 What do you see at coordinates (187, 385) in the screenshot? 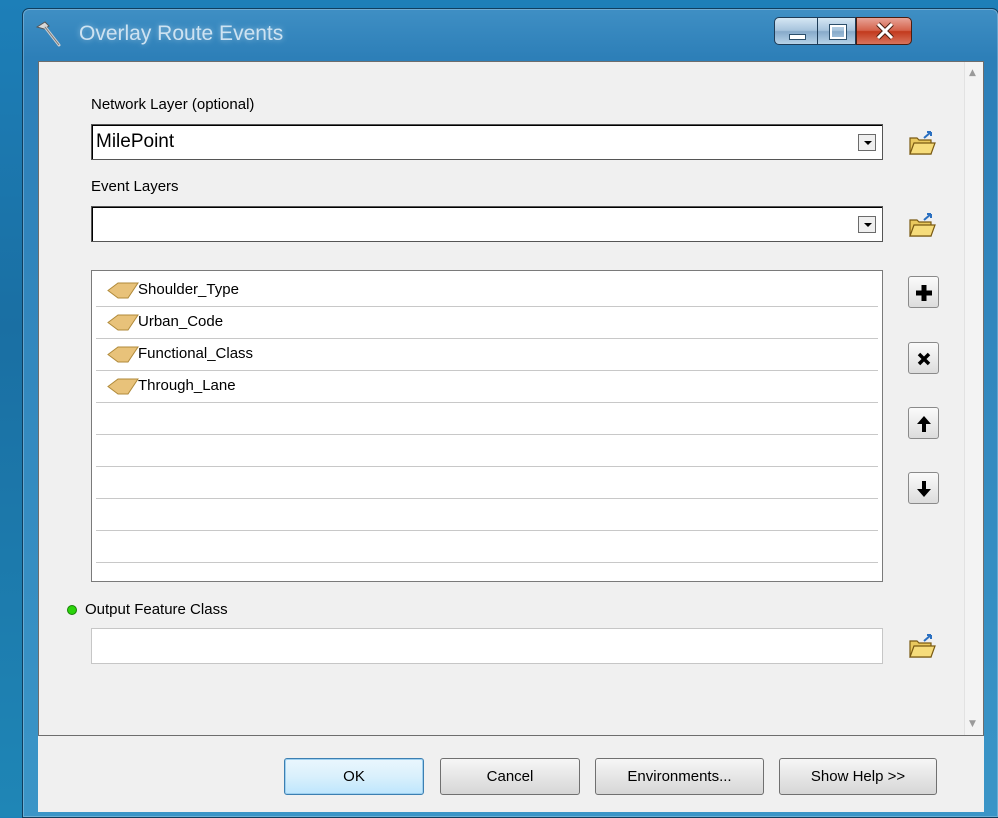
I see `list-item-label: Through_Lane` at bounding box center [187, 385].